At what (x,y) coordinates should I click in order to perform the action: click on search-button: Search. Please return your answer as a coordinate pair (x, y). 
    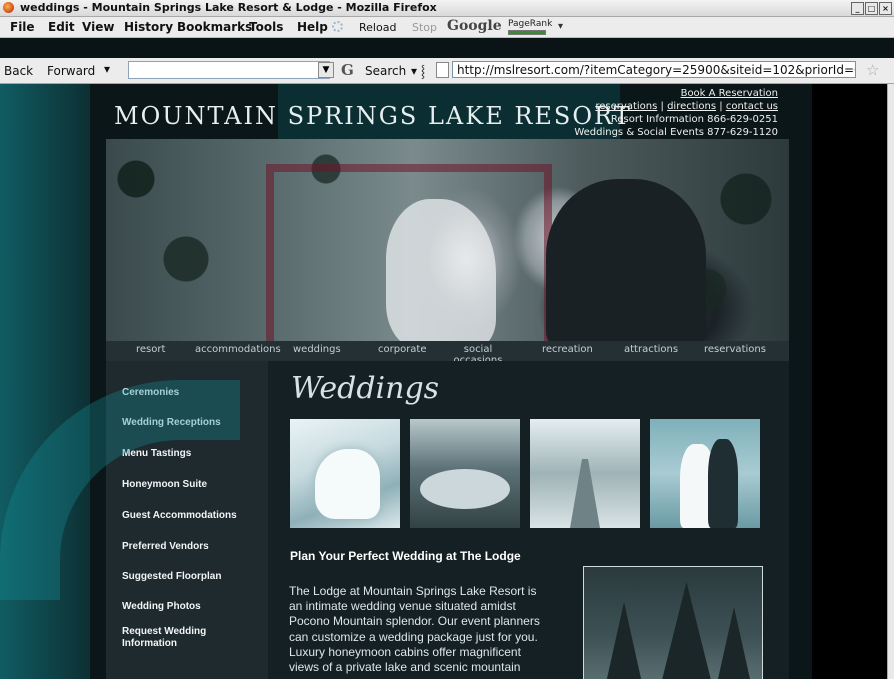
    Looking at the image, I should click on (385, 71).